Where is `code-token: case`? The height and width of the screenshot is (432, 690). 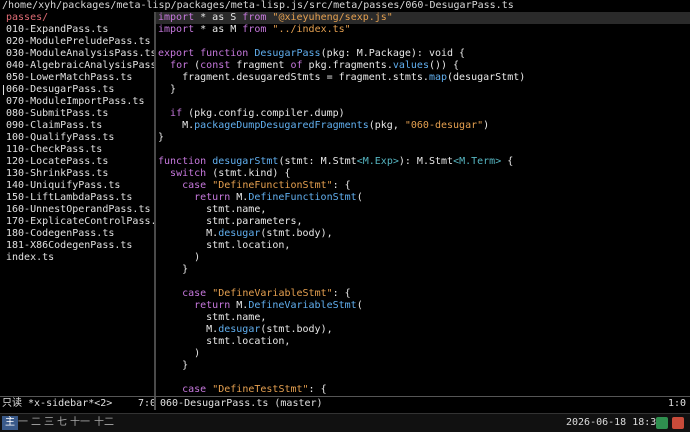 code-token: case is located at coordinates (194, 293).